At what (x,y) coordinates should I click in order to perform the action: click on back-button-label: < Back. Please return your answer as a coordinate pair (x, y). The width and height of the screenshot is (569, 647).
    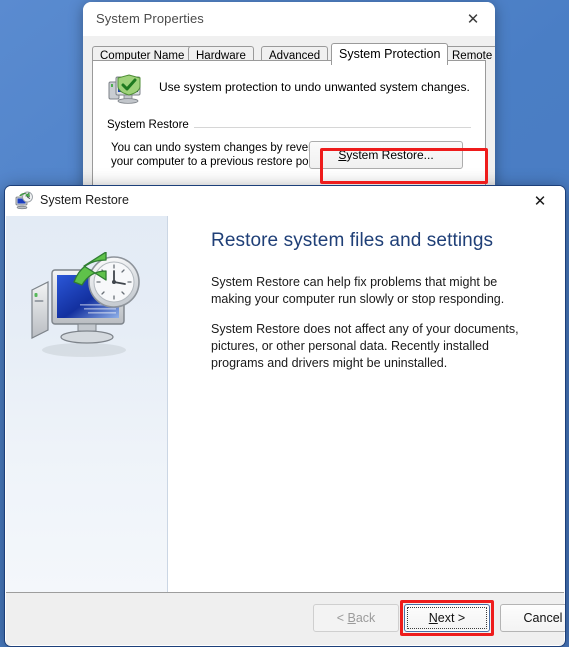
    Looking at the image, I should click on (356, 618).